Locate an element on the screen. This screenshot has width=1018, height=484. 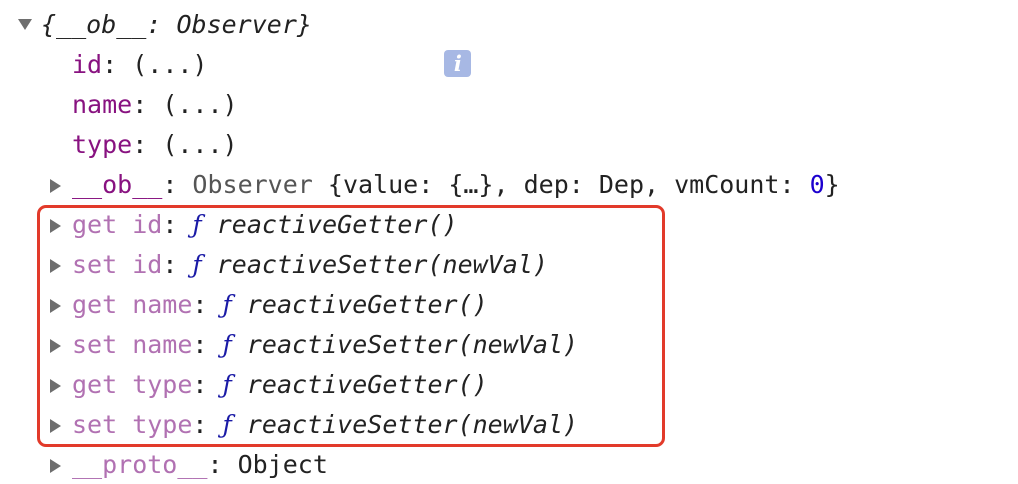
property-row-name: name: (...) is located at coordinates (200, 105).